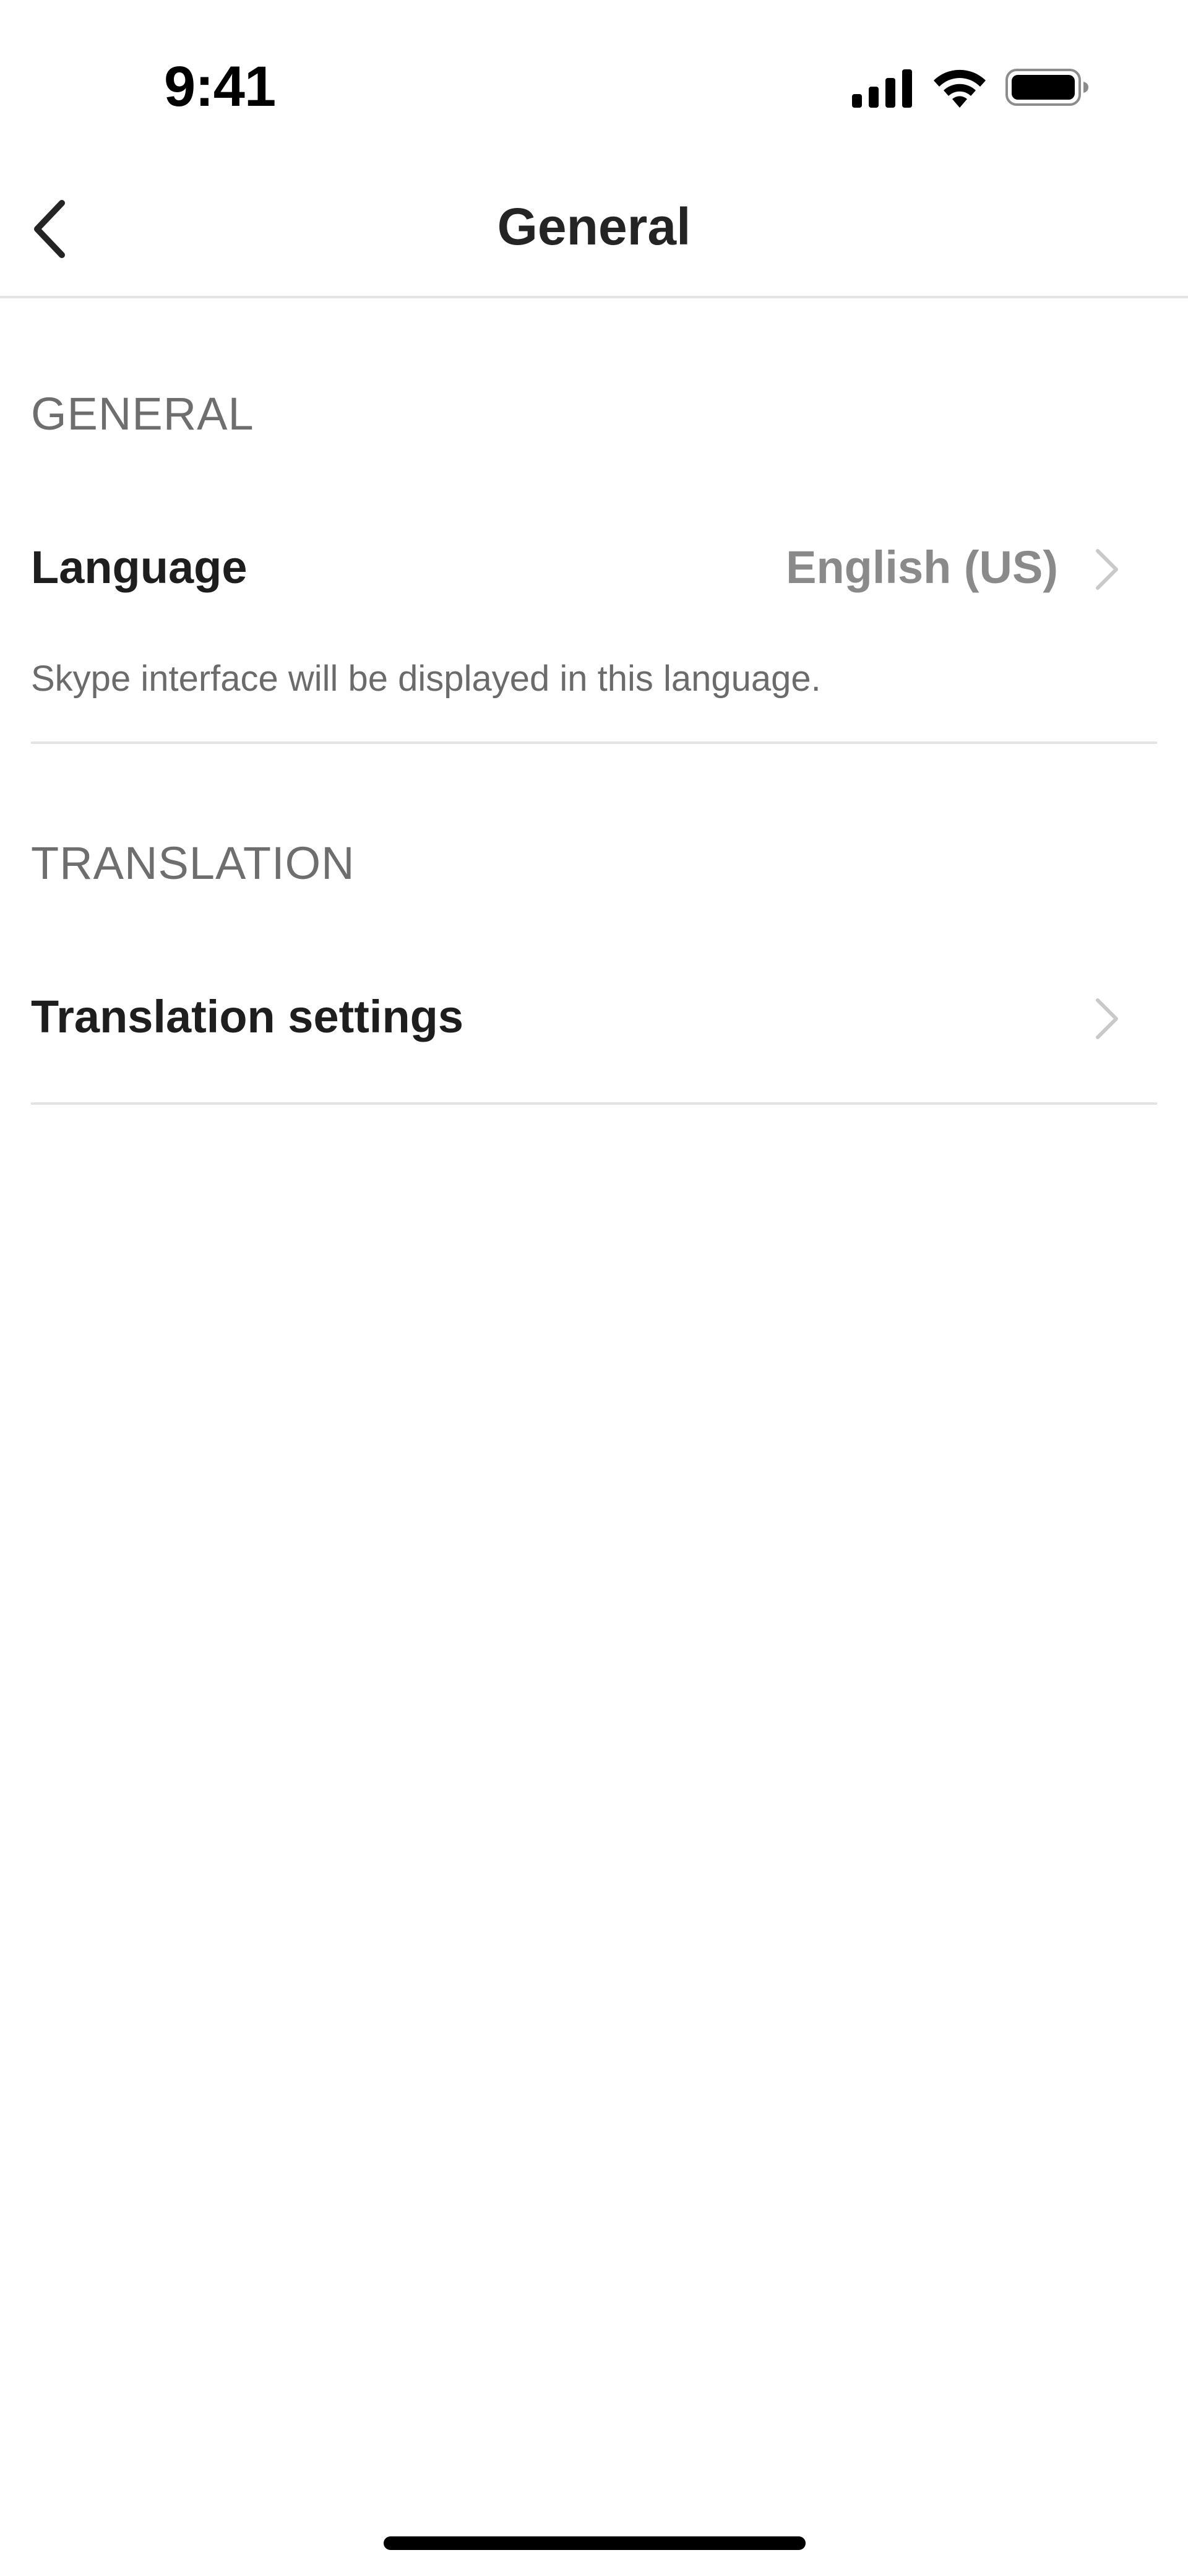  Describe the element at coordinates (594, 80) in the screenshot. I see `status-bar: 9:41` at that location.